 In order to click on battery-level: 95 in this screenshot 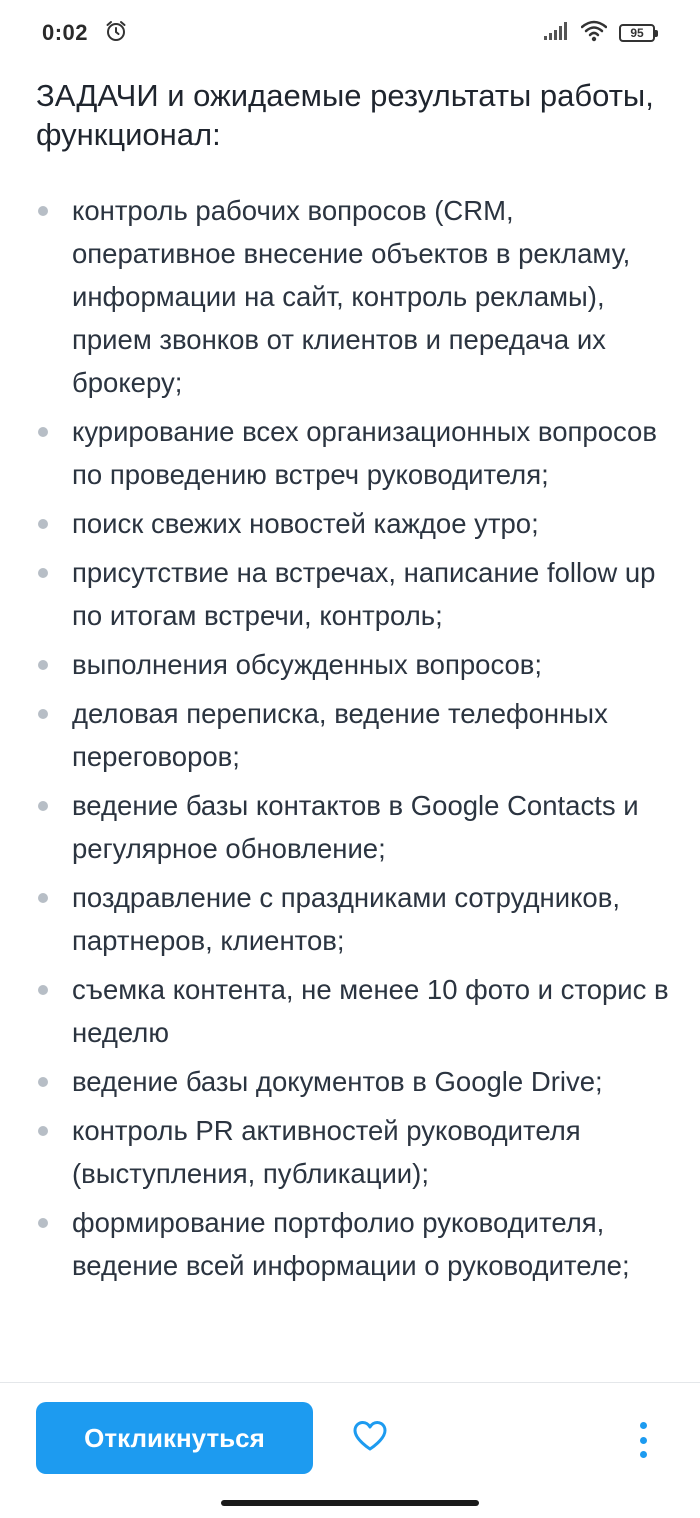, I will do `click(637, 33)`.